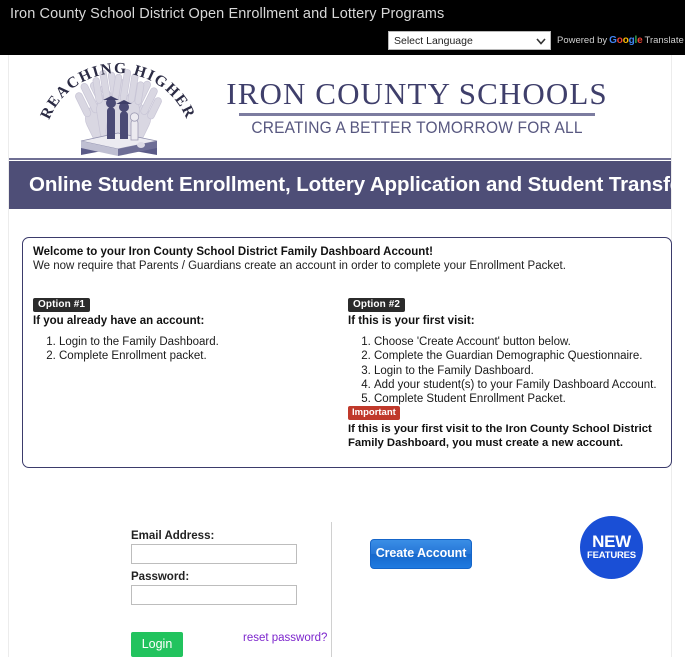 This screenshot has height=657, width=685. What do you see at coordinates (611, 541) in the screenshot?
I see `new-features-line1: NEW` at bounding box center [611, 541].